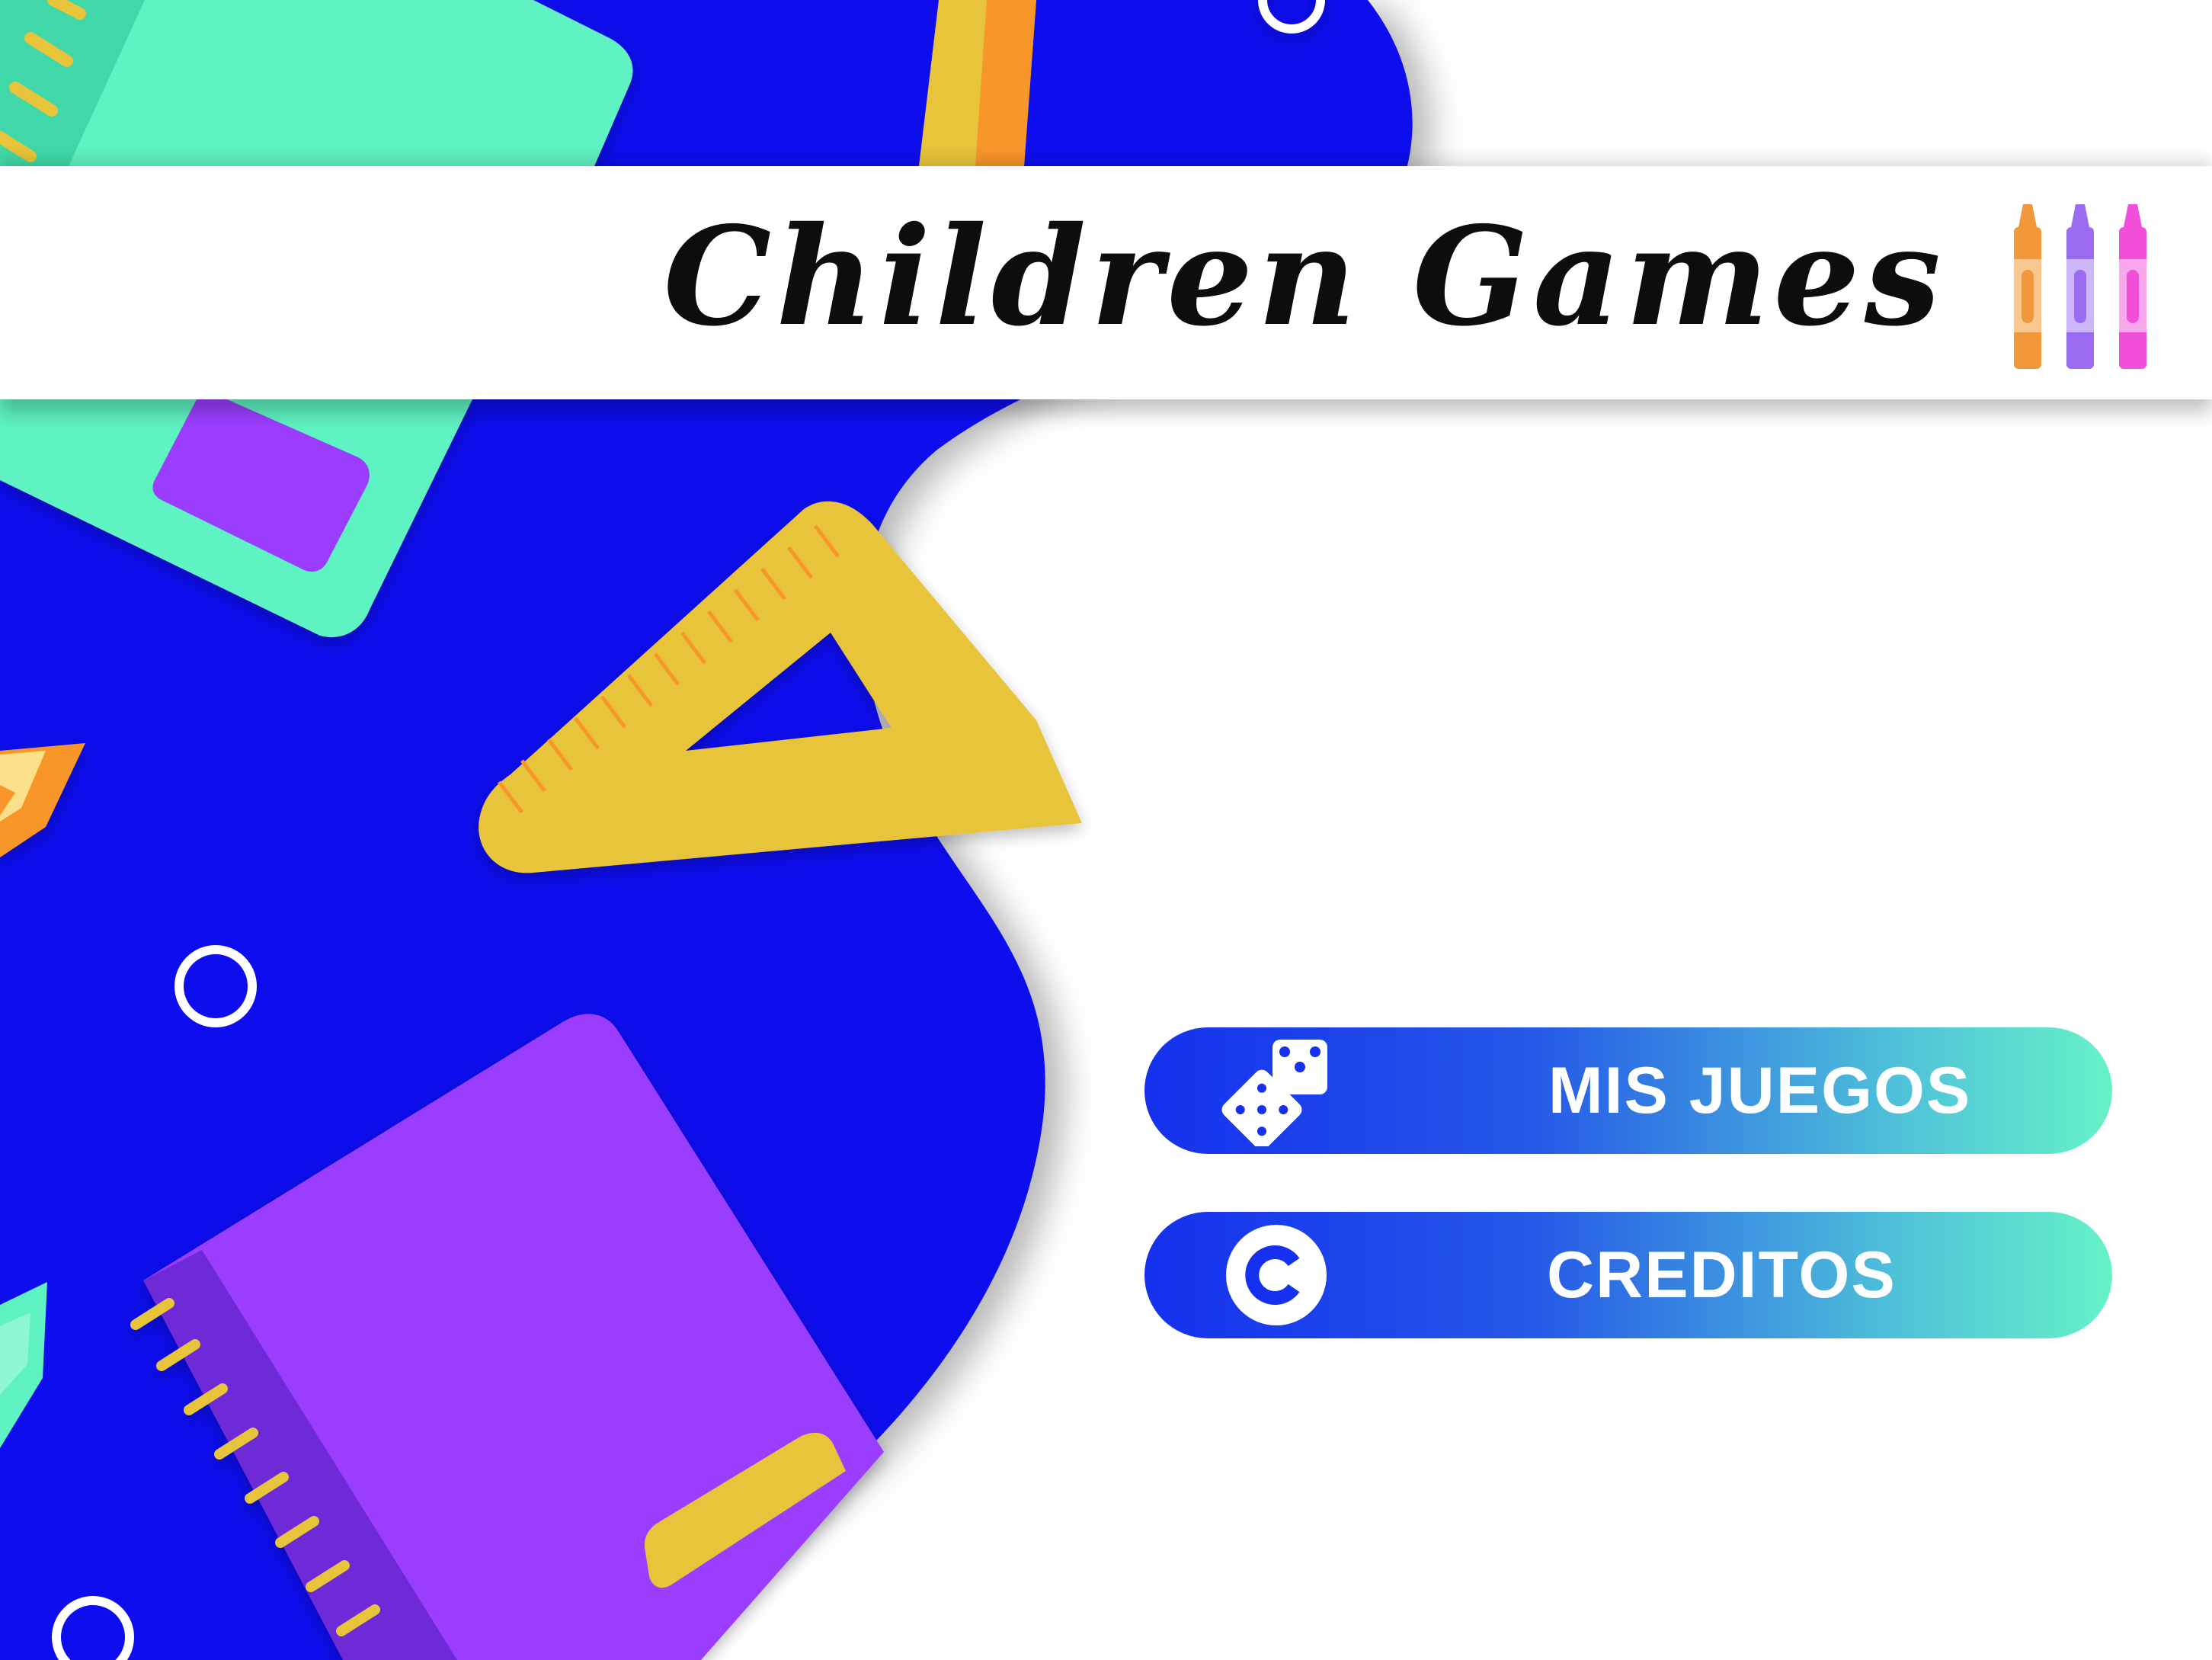 The image size is (2212, 1660). Describe the element at coordinates (1276, 1275) in the screenshot. I see `copyright-icon` at that location.